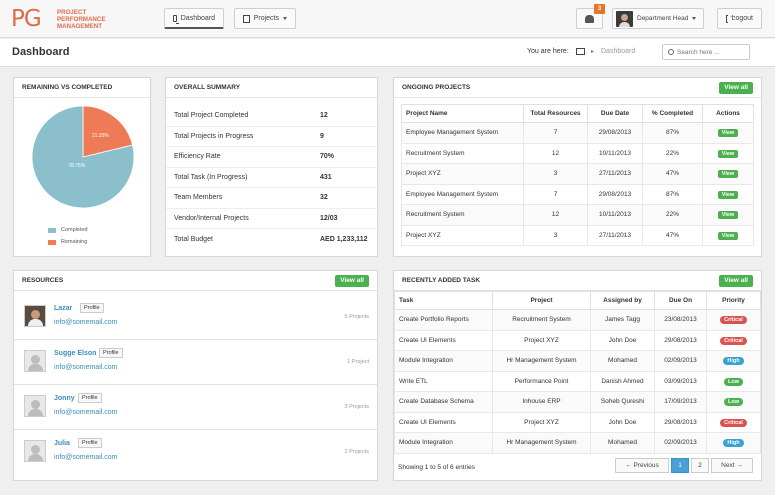  I want to click on column-header: Assigned by, so click(622, 300).